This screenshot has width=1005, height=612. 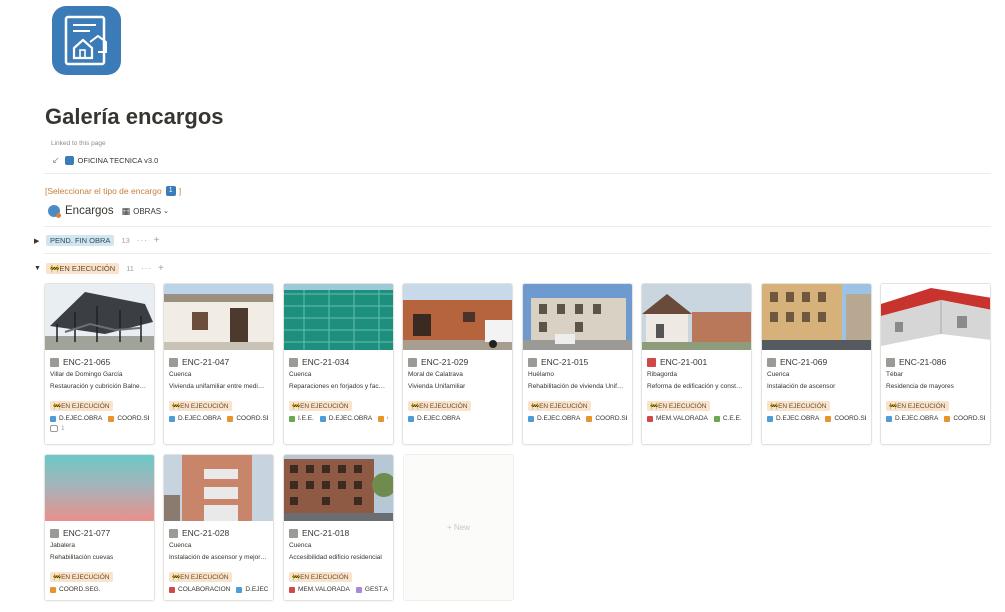 What do you see at coordinates (54, 211) in the screenshot?
I see `database-icon` at bounding box center [54, 211].